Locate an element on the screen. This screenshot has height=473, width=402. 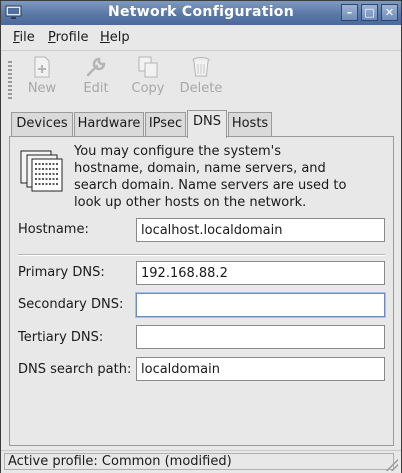
menu-file: File is located at coordinates (24, 37).